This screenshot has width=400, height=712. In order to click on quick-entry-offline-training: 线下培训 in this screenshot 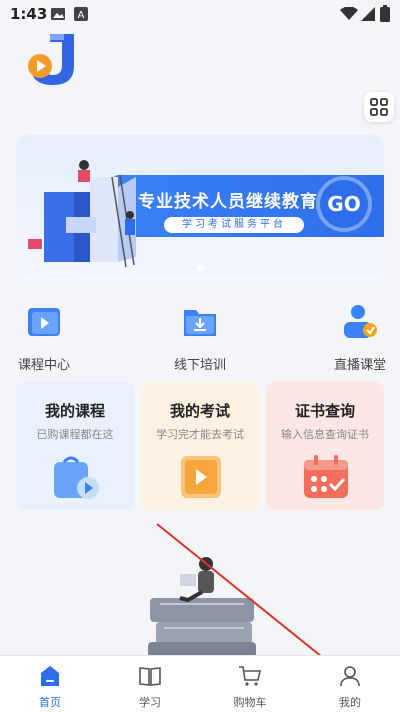, I will do `click(200, 337)`.